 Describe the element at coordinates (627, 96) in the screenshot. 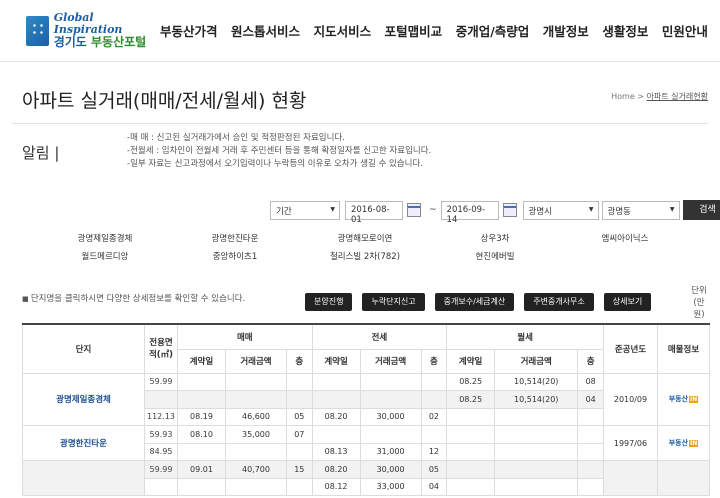

I see `breadcrumb-home: Home >` at that location.